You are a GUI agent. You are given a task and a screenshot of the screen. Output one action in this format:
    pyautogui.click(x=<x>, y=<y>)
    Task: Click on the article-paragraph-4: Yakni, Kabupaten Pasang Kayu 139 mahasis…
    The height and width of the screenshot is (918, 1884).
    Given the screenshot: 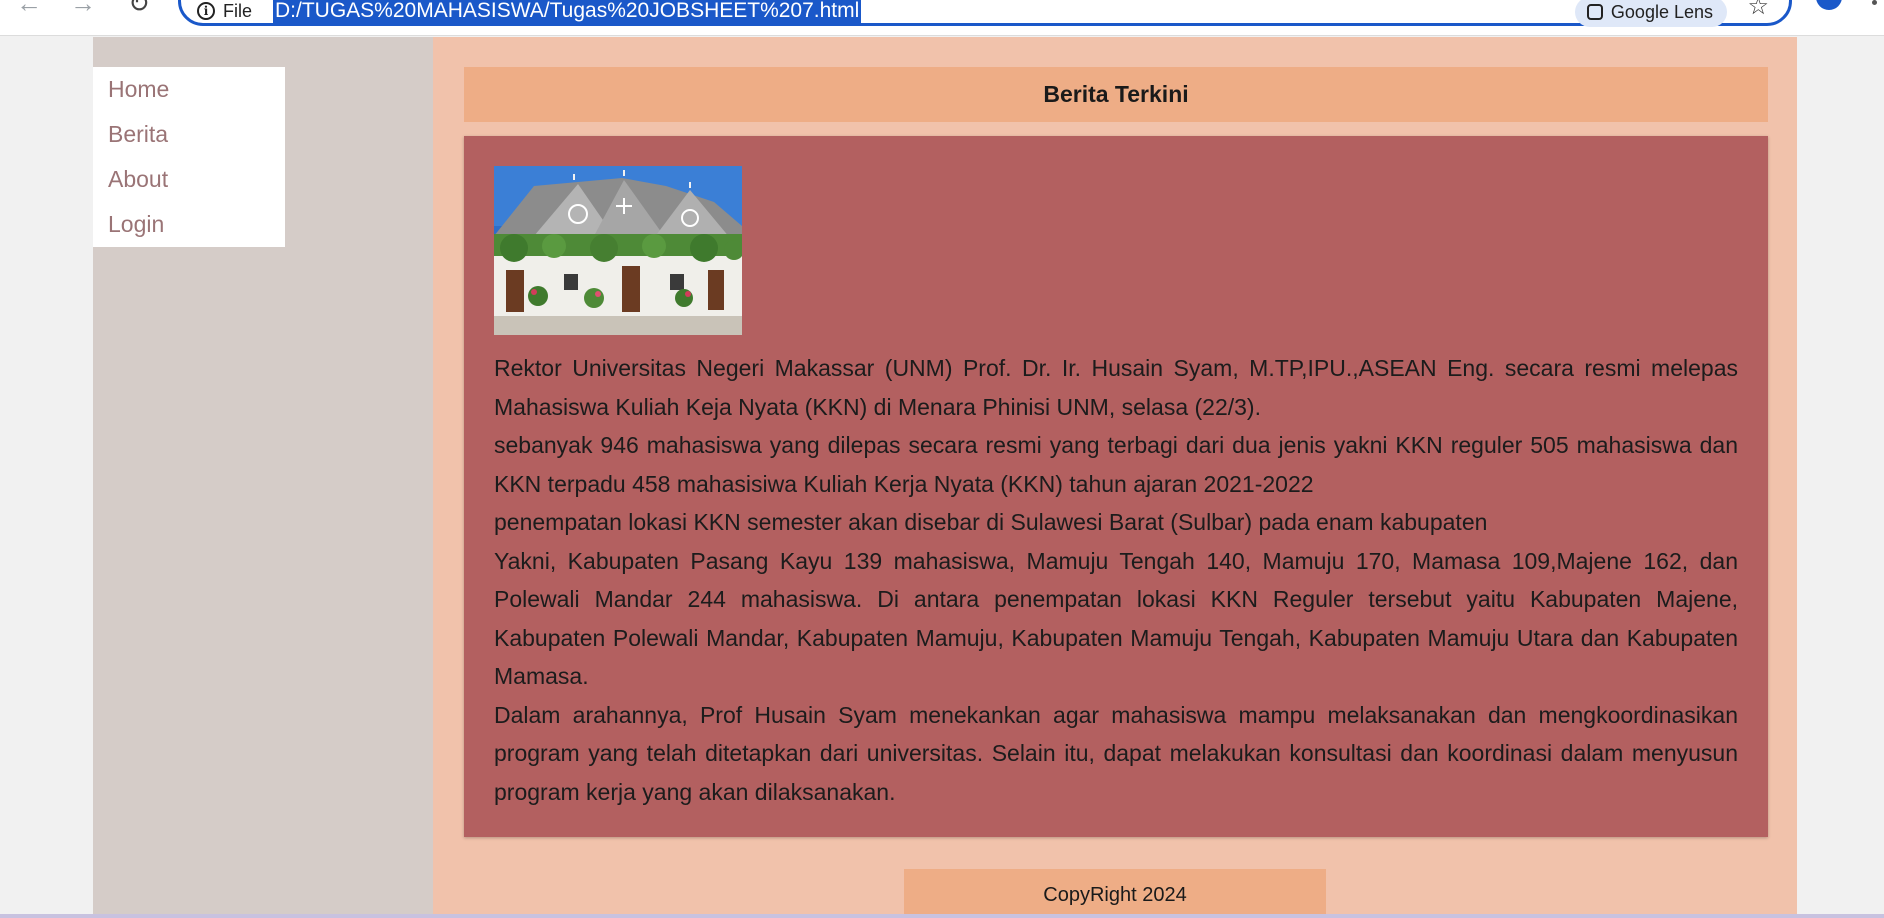 What is the action you would take?
    pyautogui.click(x=1116, y=618)
    